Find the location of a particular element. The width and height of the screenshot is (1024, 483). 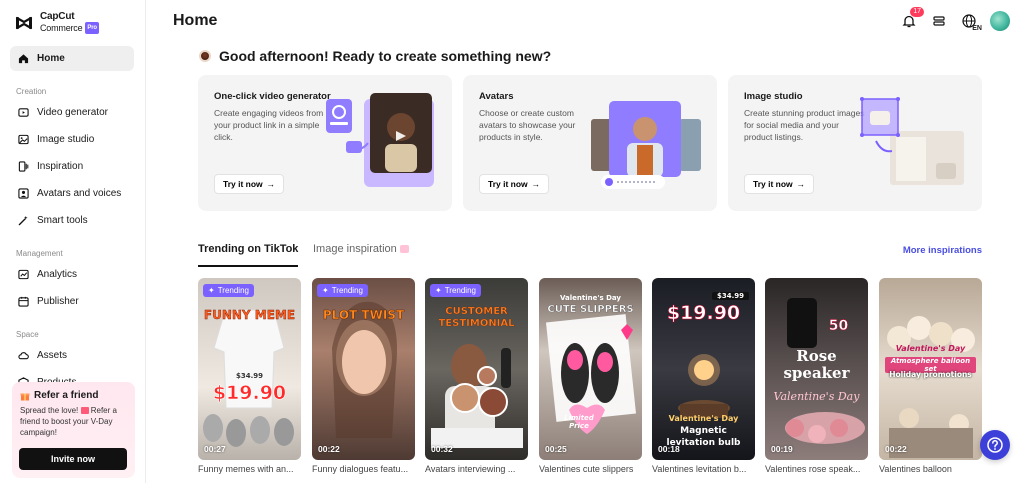

duration-label: 00:18 is located at coordinates (669, 449).